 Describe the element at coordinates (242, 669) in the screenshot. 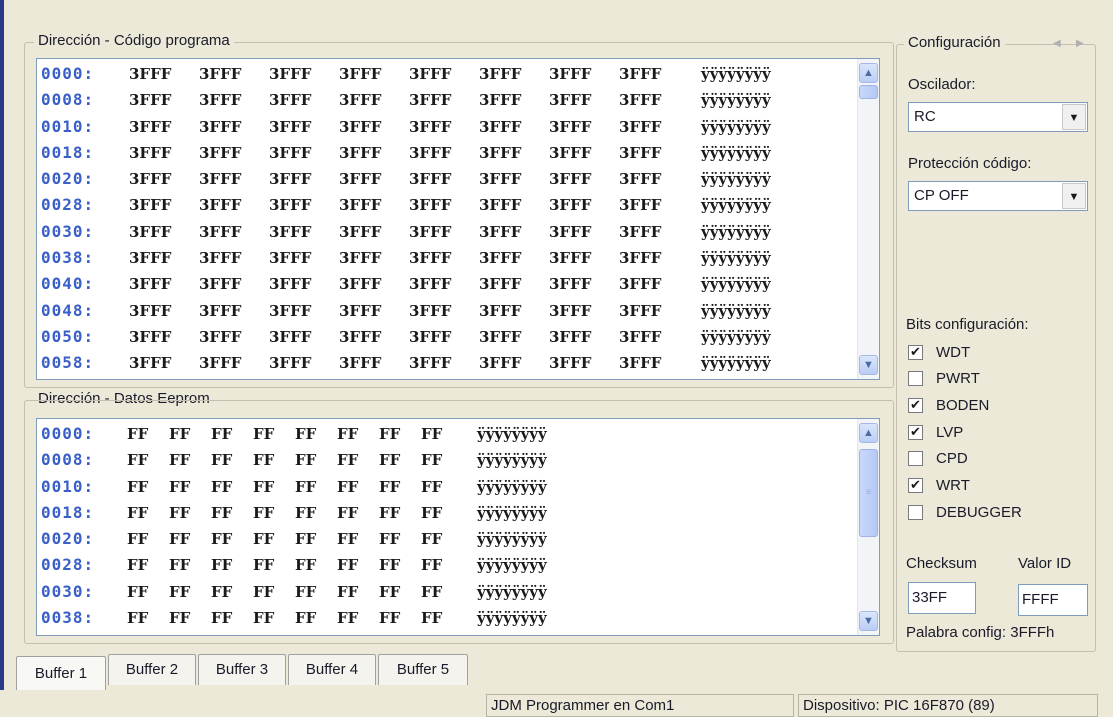

I see `tab-buffer-3: Buffer 3` at that location.